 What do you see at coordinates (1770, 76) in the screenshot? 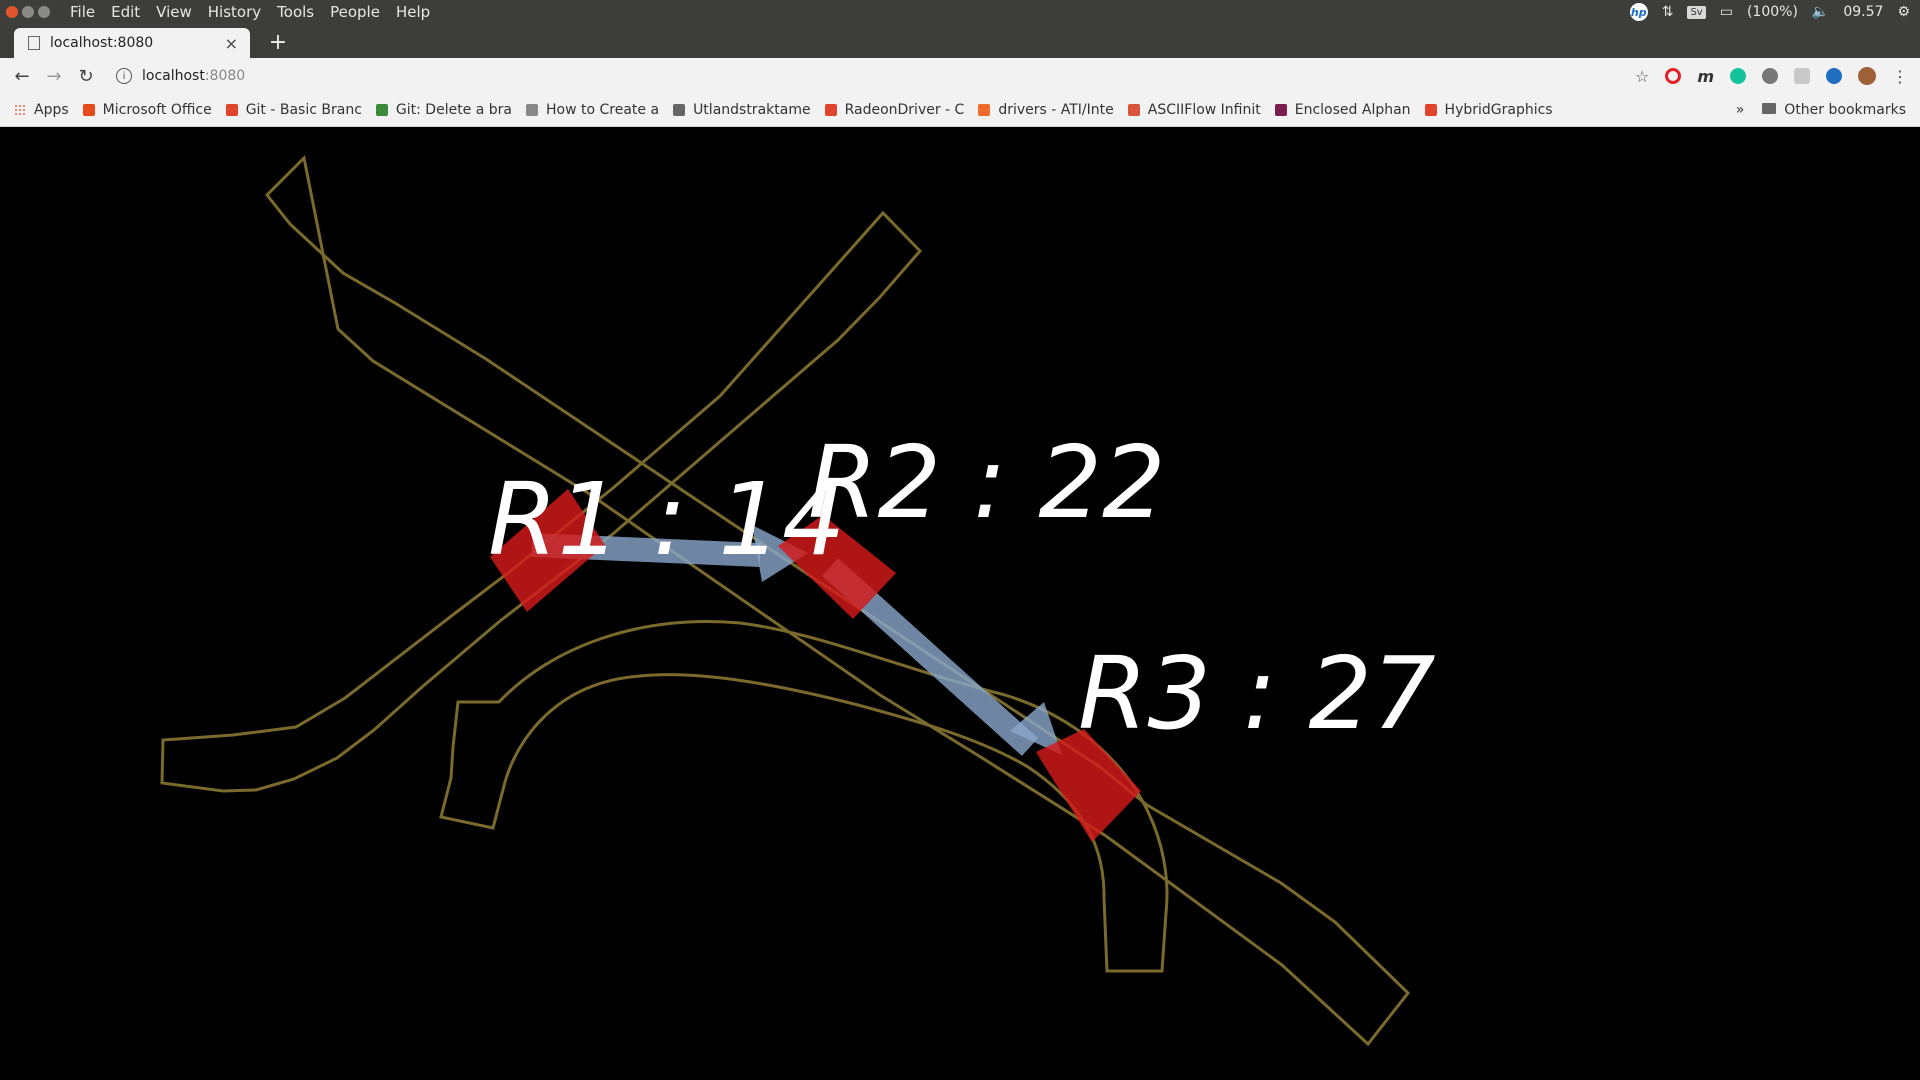
I see `gear-extension-icon` at bounding box center [1770, 76].